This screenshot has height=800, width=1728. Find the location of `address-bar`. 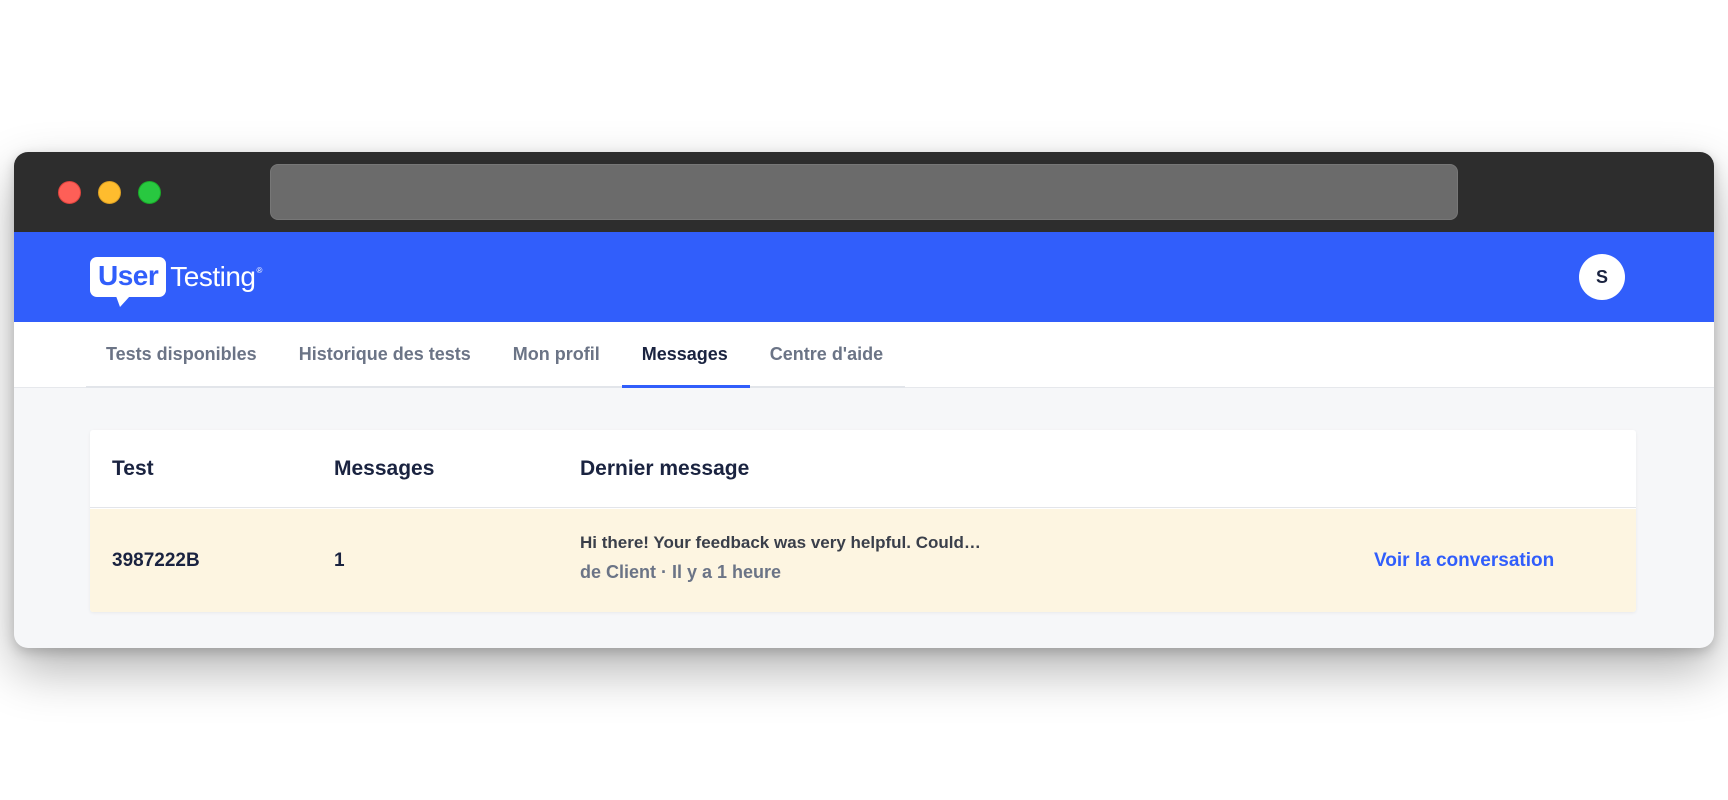

address-bar is located at coordinates (864, 192).